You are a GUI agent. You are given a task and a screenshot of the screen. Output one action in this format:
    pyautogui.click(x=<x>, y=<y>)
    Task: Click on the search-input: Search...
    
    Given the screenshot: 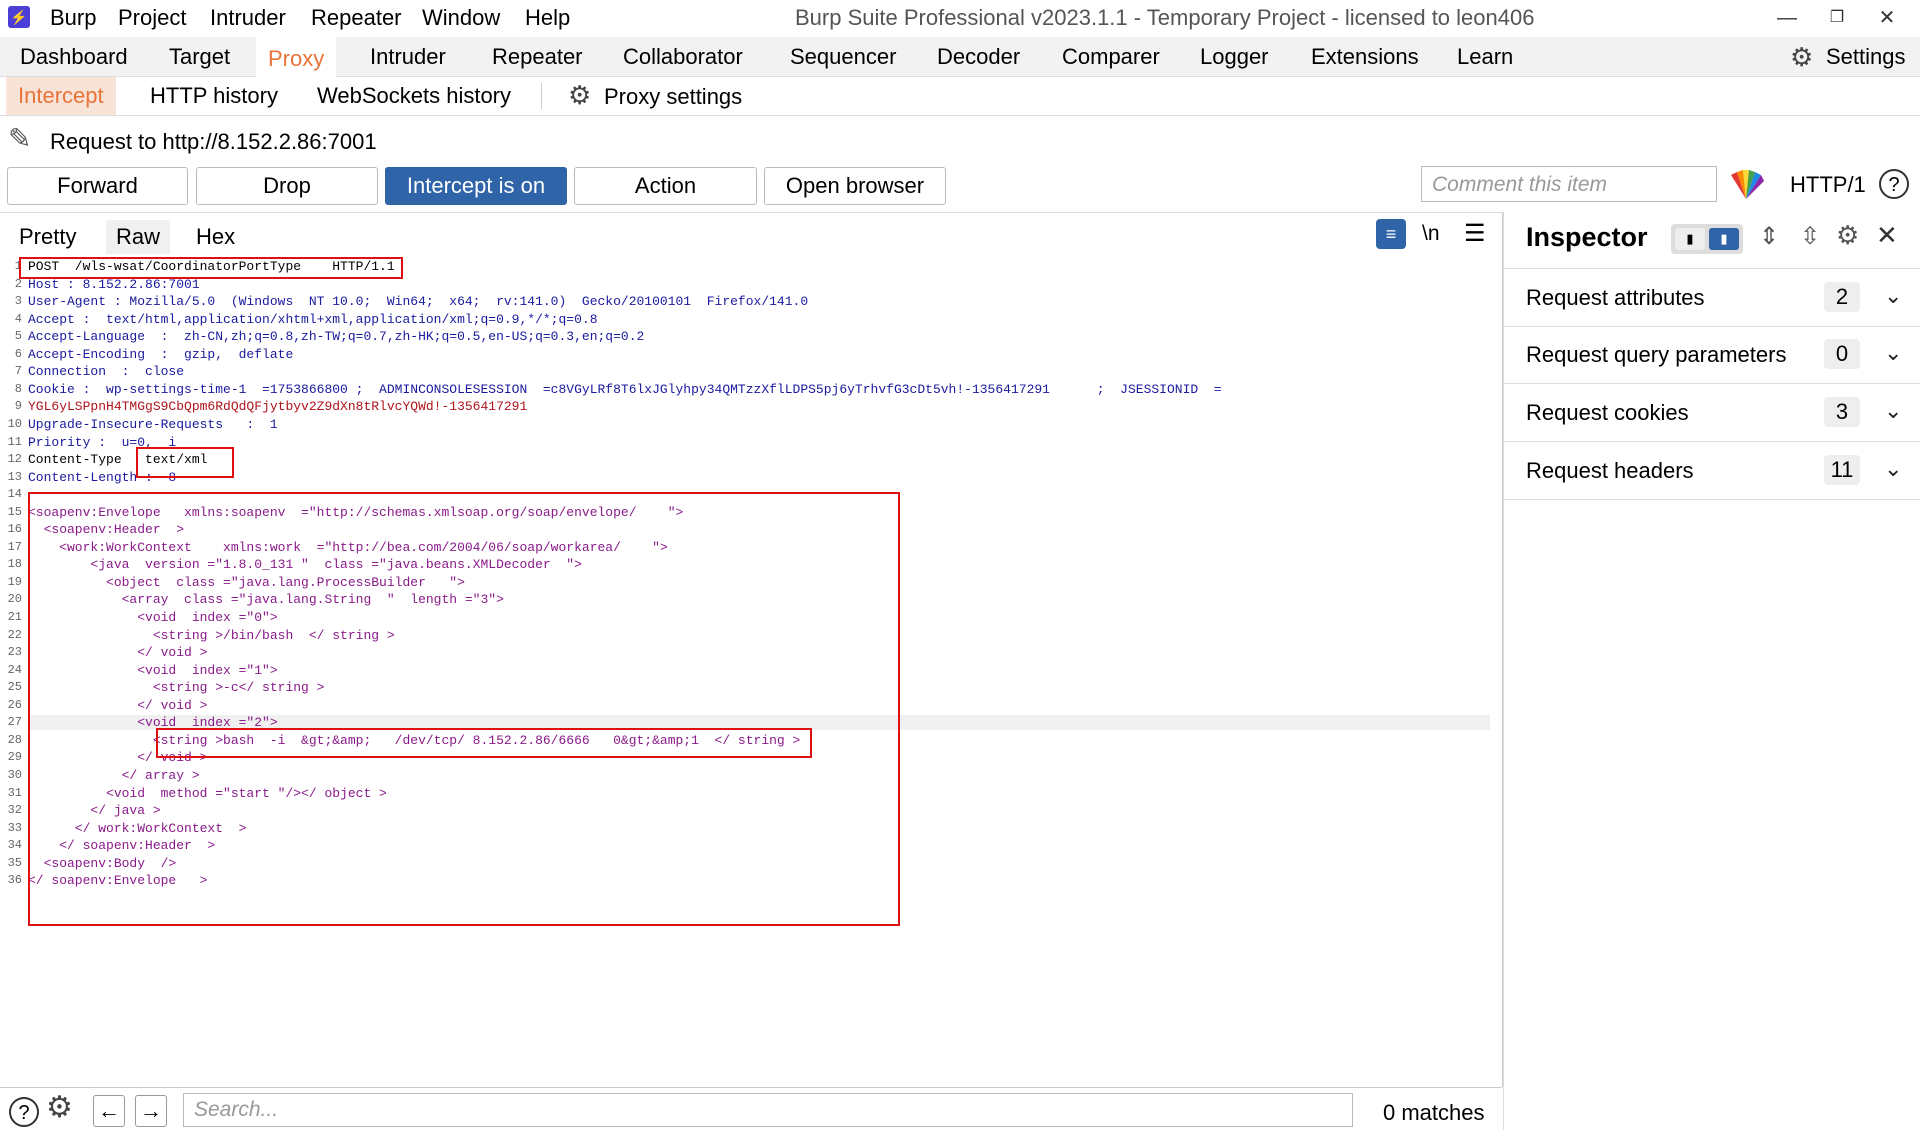 What is the action you would take?
    pyautogui.click(x=768, y=1110)
    